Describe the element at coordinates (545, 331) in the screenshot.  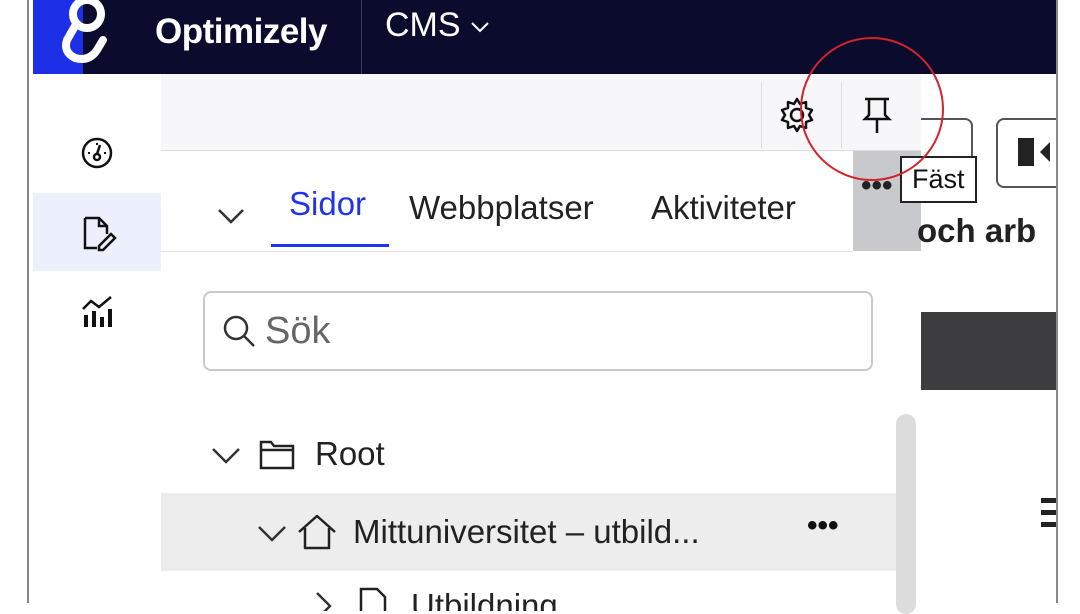
I see `search-input` at that location.